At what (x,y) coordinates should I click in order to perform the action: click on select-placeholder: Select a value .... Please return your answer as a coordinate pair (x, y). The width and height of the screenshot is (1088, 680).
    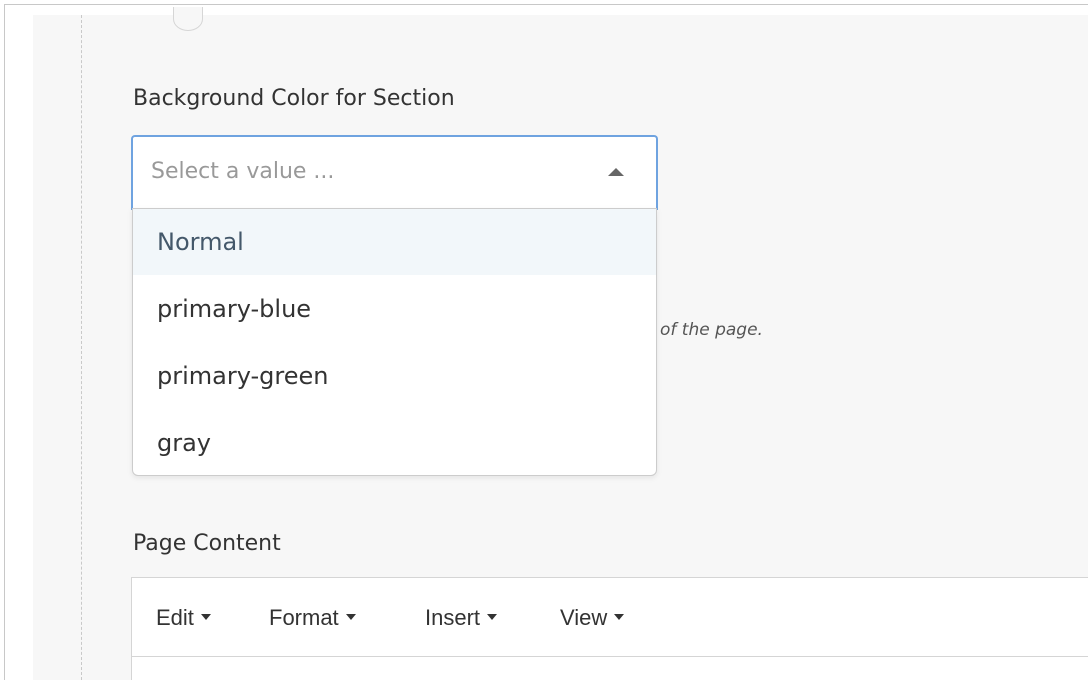
    Looking at the image, I should click on (243, 171).